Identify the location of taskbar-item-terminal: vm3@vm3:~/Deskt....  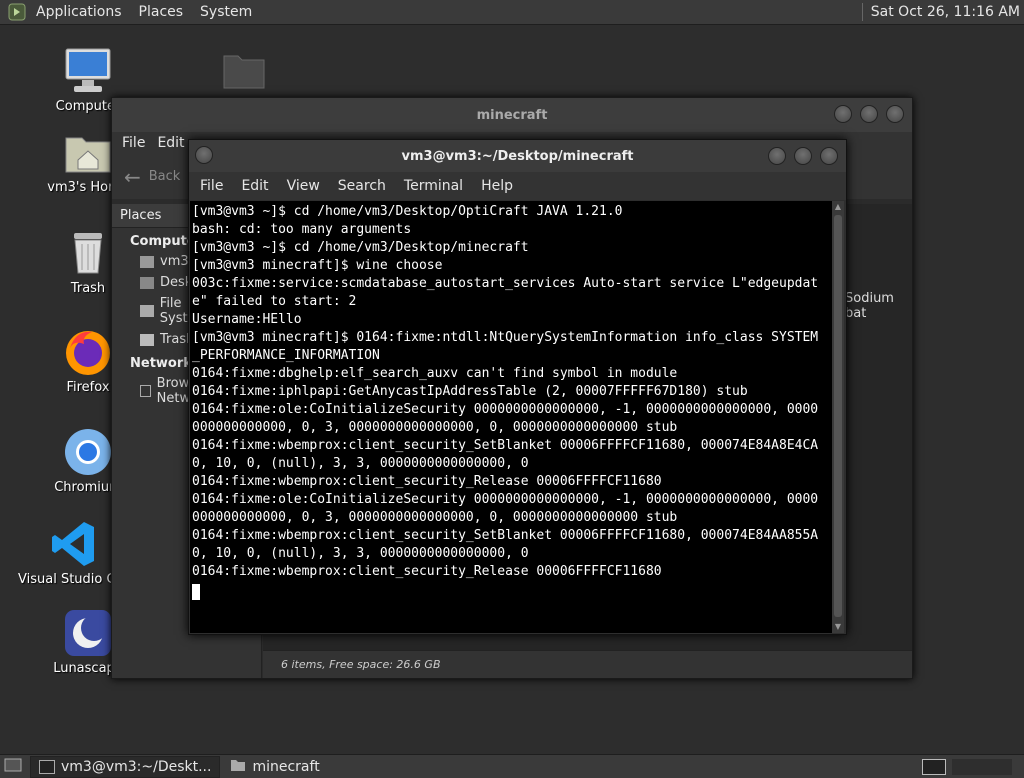
(125, 766).